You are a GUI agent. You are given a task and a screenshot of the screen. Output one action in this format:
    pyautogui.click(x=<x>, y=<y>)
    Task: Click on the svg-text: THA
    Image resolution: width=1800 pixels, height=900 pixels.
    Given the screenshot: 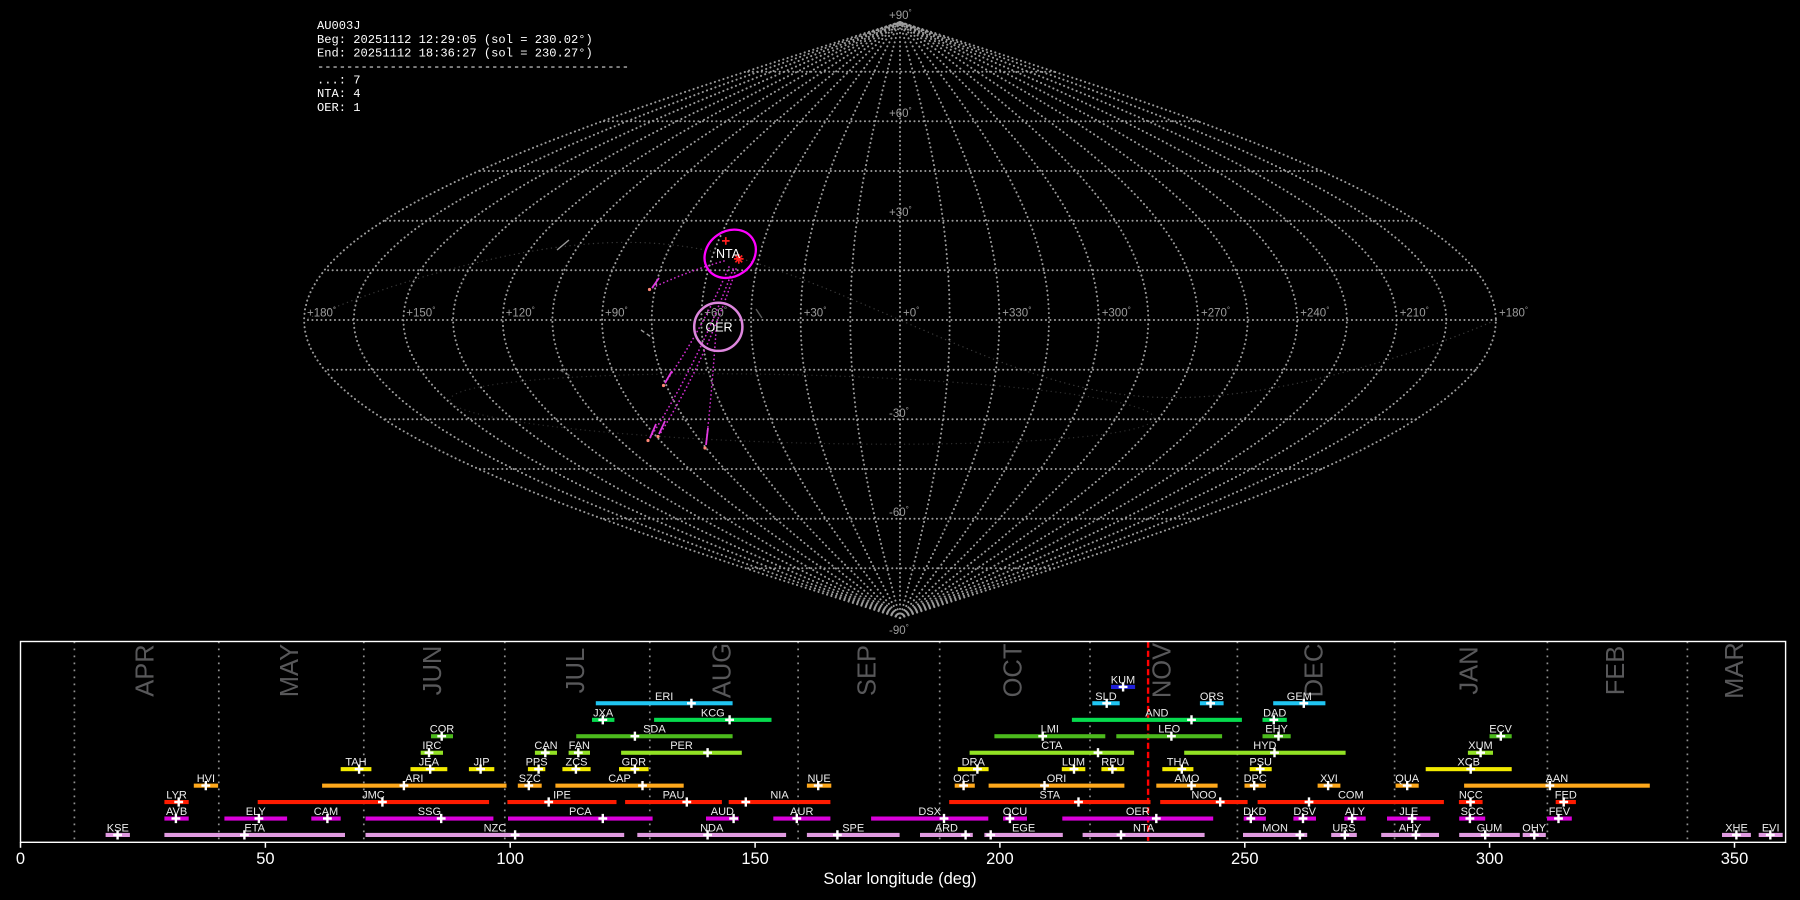 What is the action you would take?
    pyautogui.click(x=1178, y=763)
    